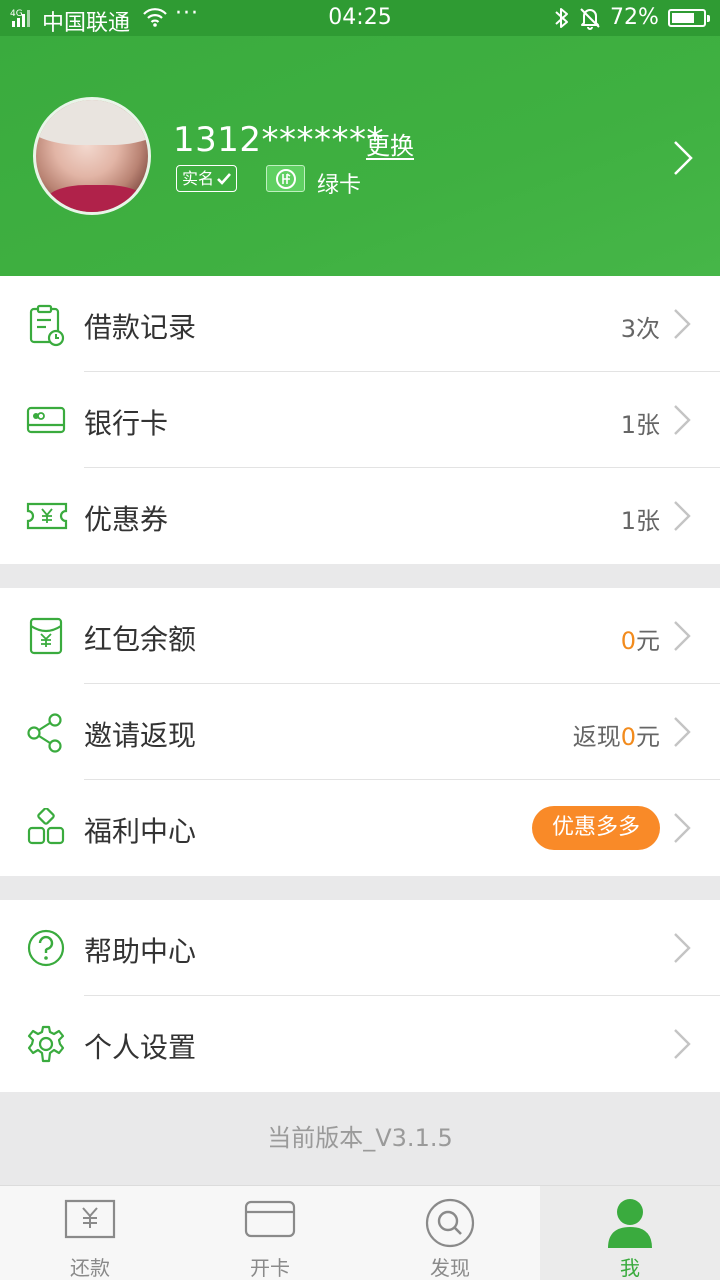 The image size is (720, 1280). What do you see at coordinates (46, 636) in the screenshot?
I see `red-packet-icon` at bounding box center [46, 636].